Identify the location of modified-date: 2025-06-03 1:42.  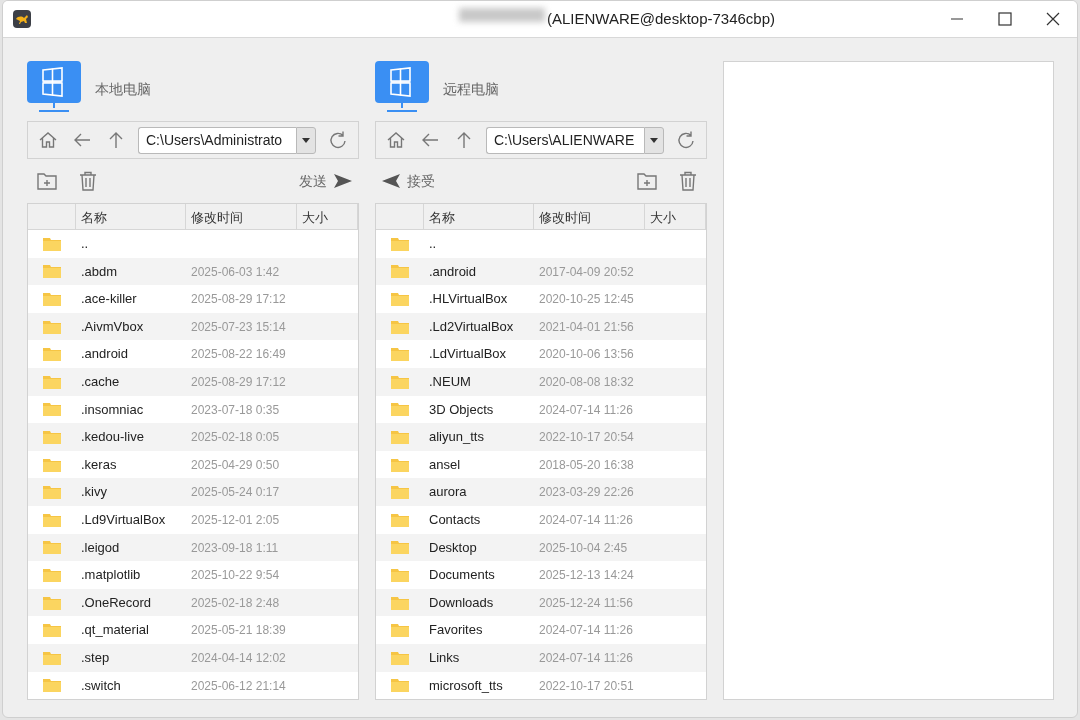
(235, 271).